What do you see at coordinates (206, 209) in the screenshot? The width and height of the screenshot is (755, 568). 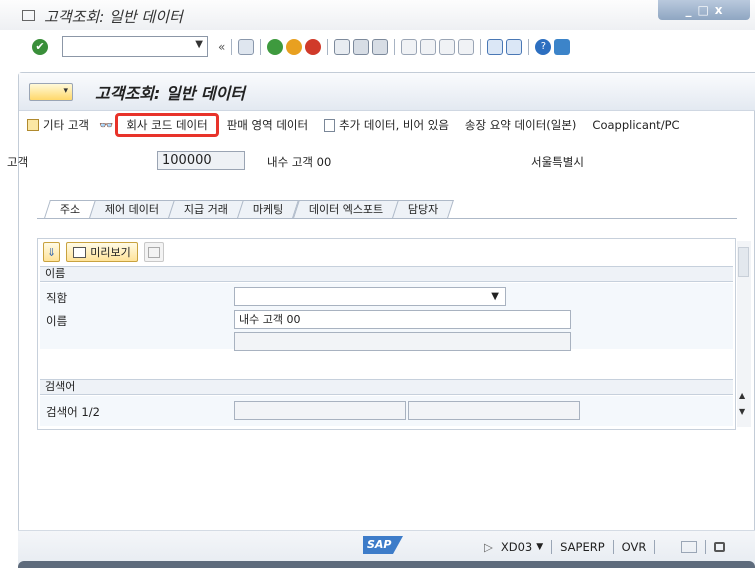 I see `tab-payment: 지급 거래` at bounding box center [206, 209].